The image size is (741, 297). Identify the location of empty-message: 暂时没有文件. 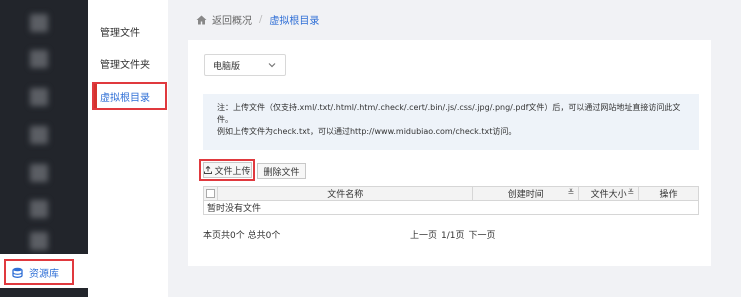
(451, 207).